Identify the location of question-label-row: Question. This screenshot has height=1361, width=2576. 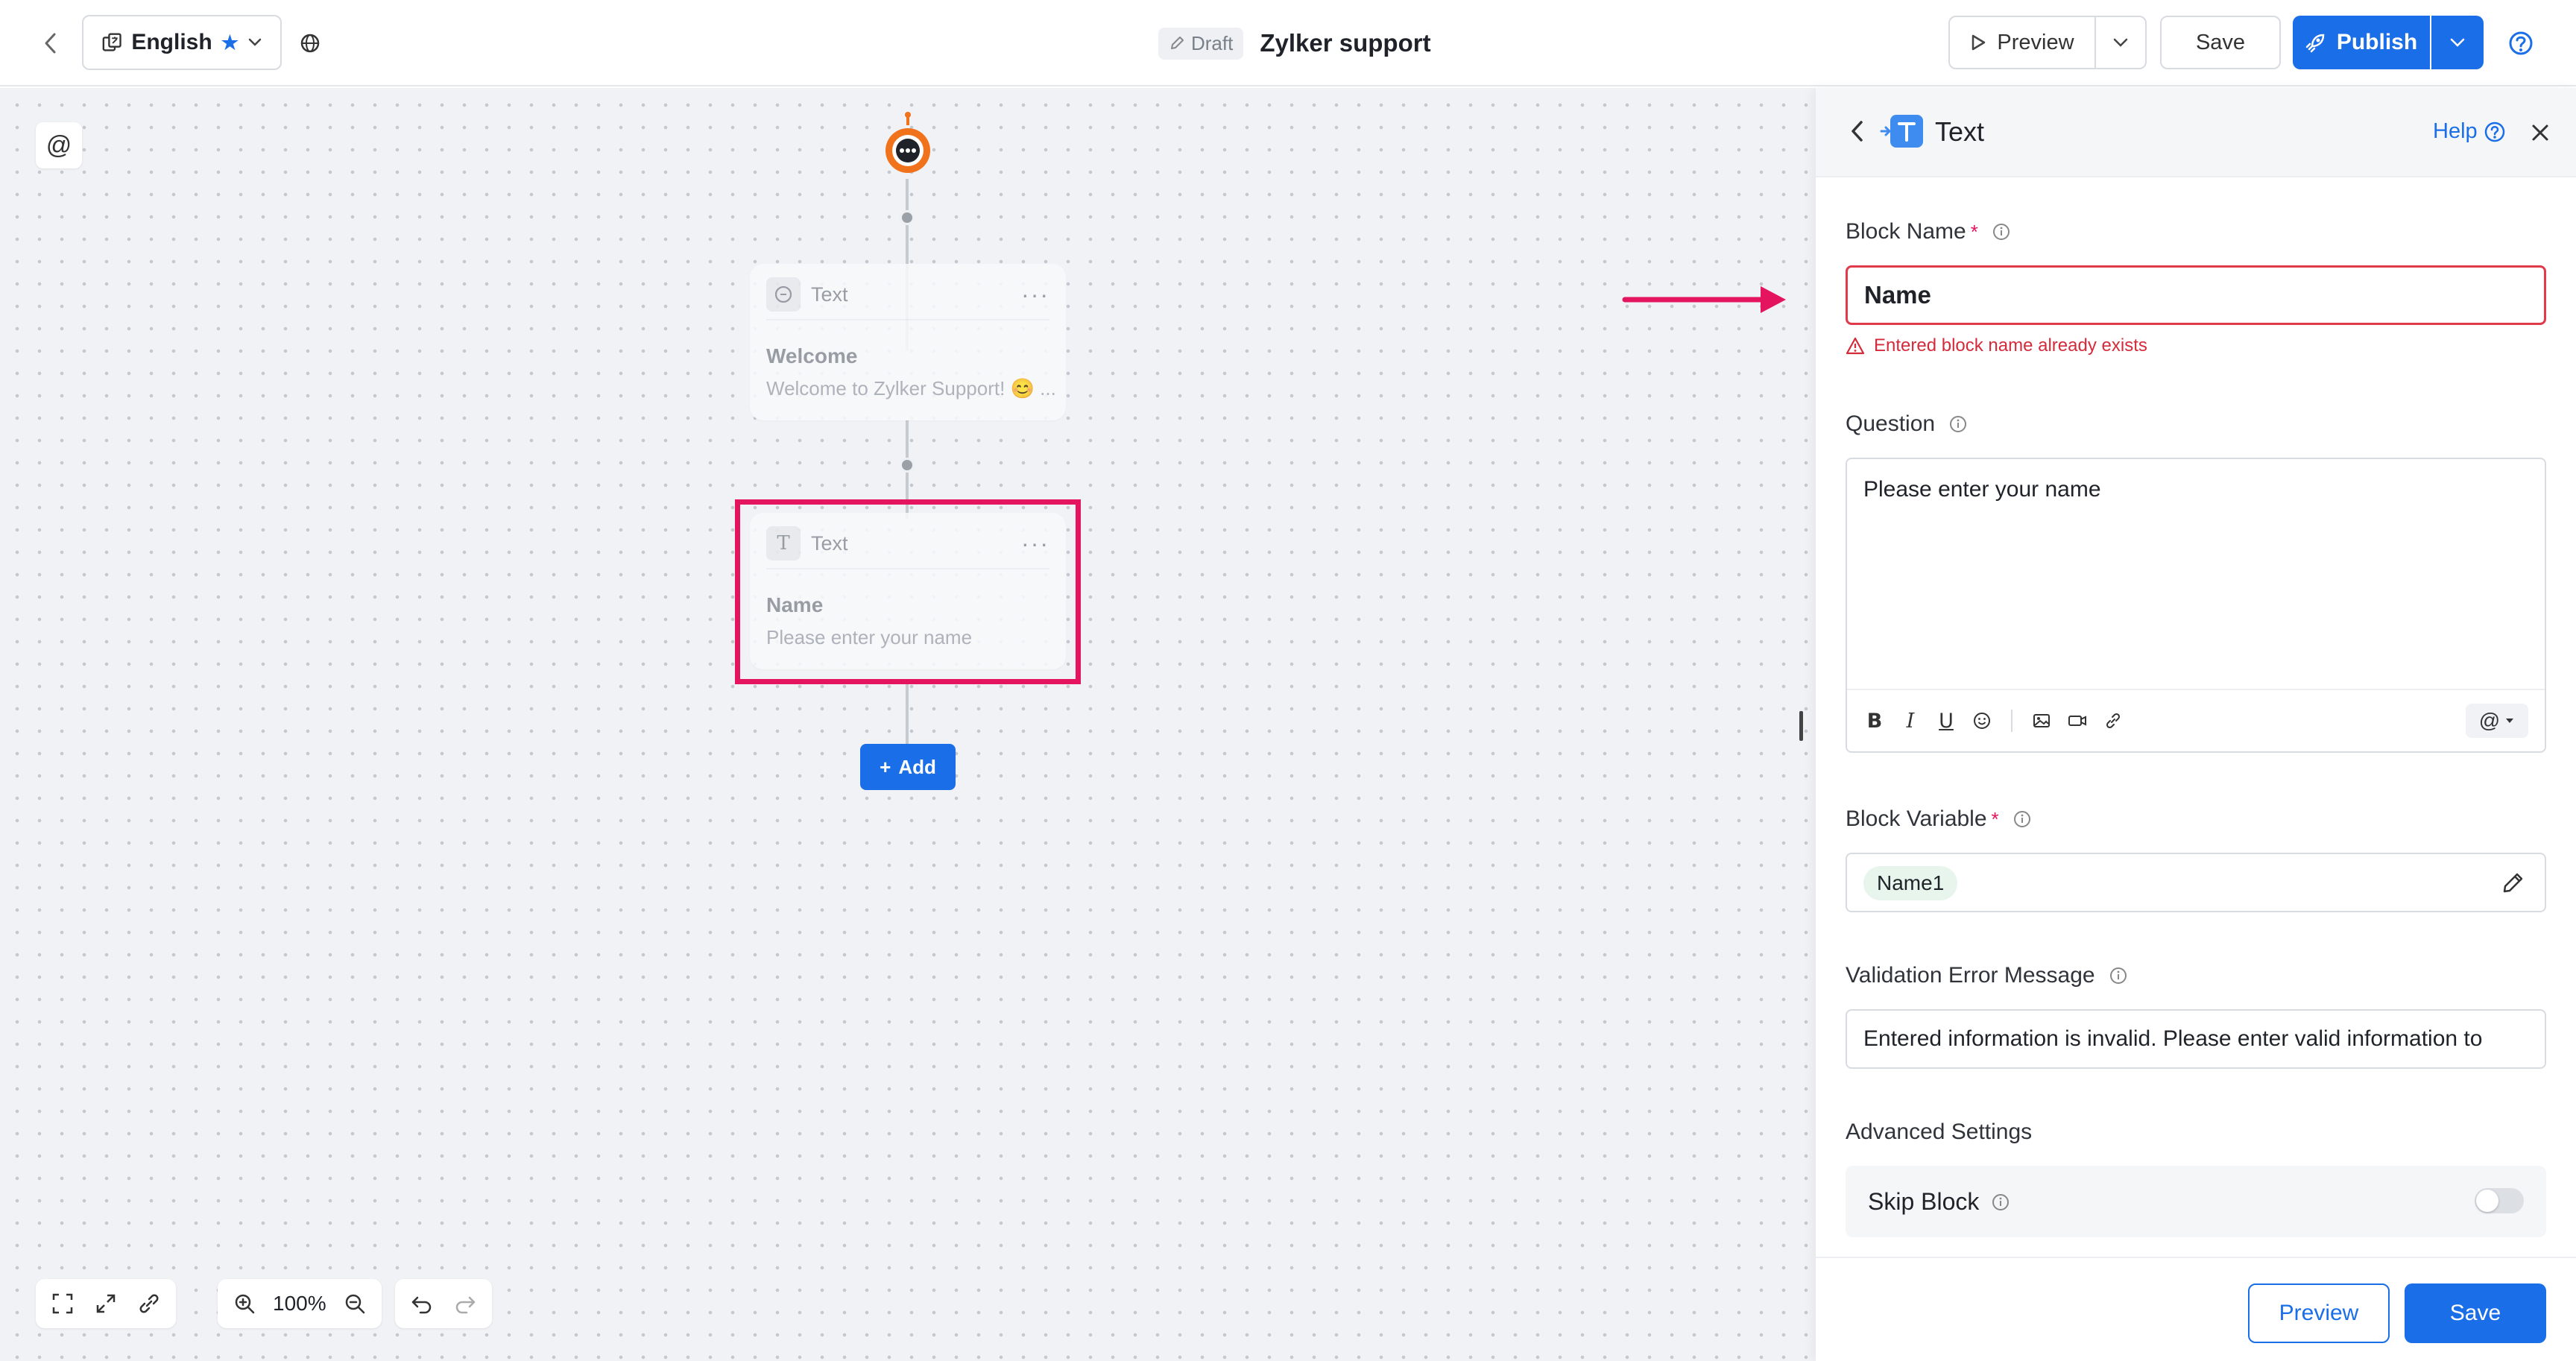
(1907, 424).